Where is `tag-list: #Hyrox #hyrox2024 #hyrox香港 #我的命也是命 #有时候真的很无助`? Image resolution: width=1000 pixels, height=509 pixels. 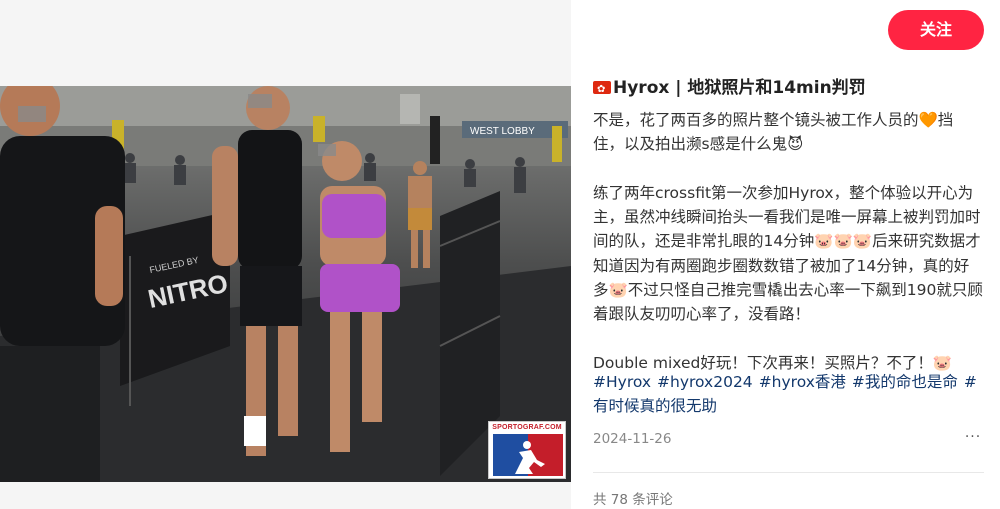 tag-list: #Hyrox #hyrox2024 #hyrox香港 #我的命也是命 #有时候真的很无助 is located at coordinates (788, 394).